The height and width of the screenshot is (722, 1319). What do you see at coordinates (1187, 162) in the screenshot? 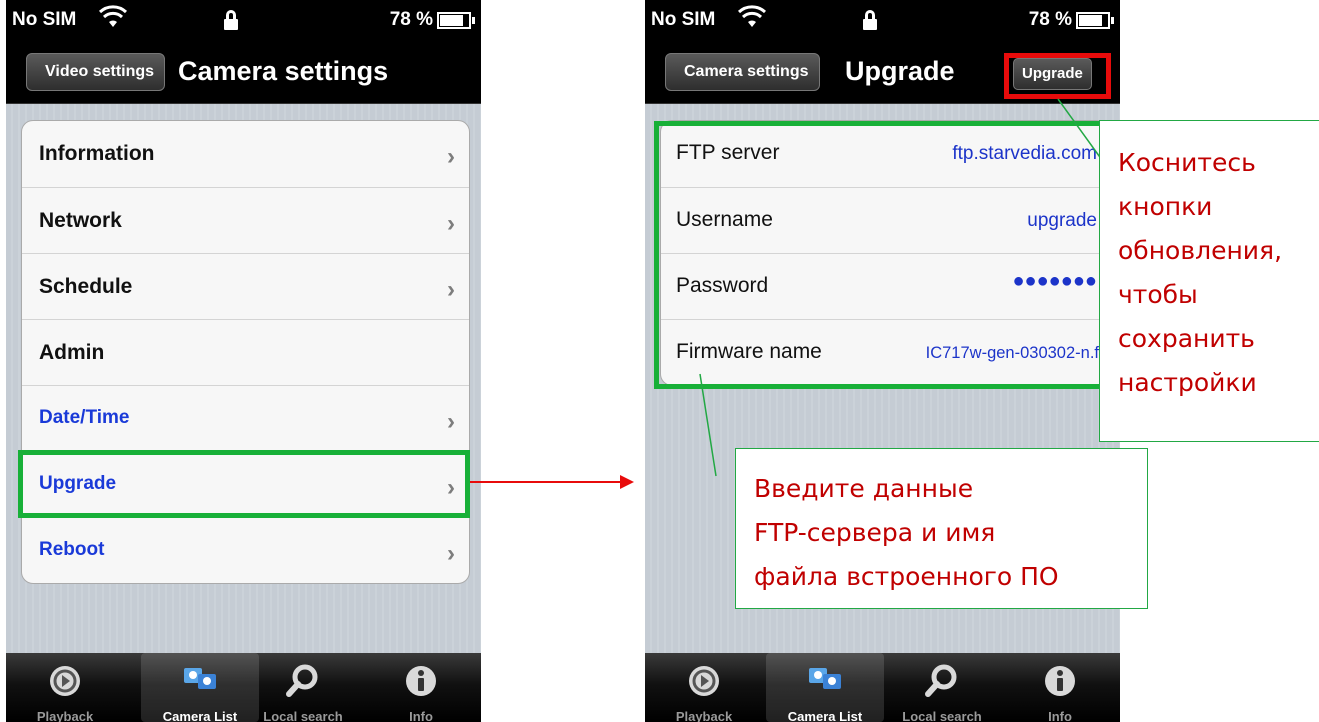
I see `callout-line: Коснитесь` at bounding box center [1187, 162].